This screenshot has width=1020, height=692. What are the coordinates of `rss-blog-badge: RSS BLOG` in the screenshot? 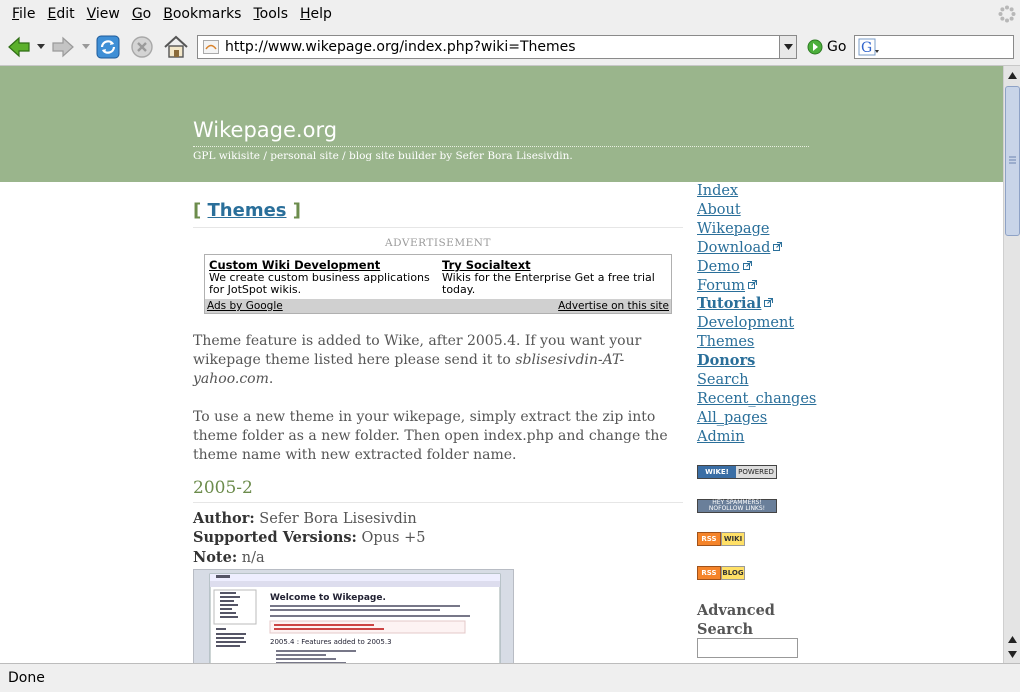 It's located at (722, 573).